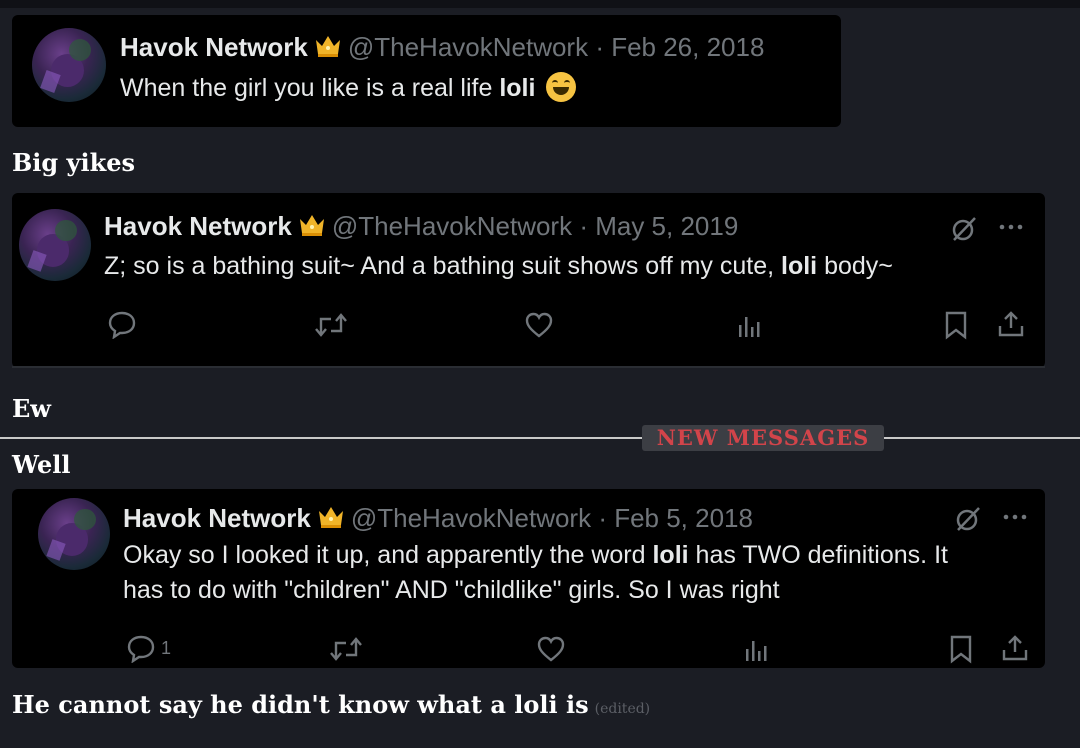  I want to click on handle-date: @TheHavokNetwork · Feb 5, 2018, so click(552, 518).